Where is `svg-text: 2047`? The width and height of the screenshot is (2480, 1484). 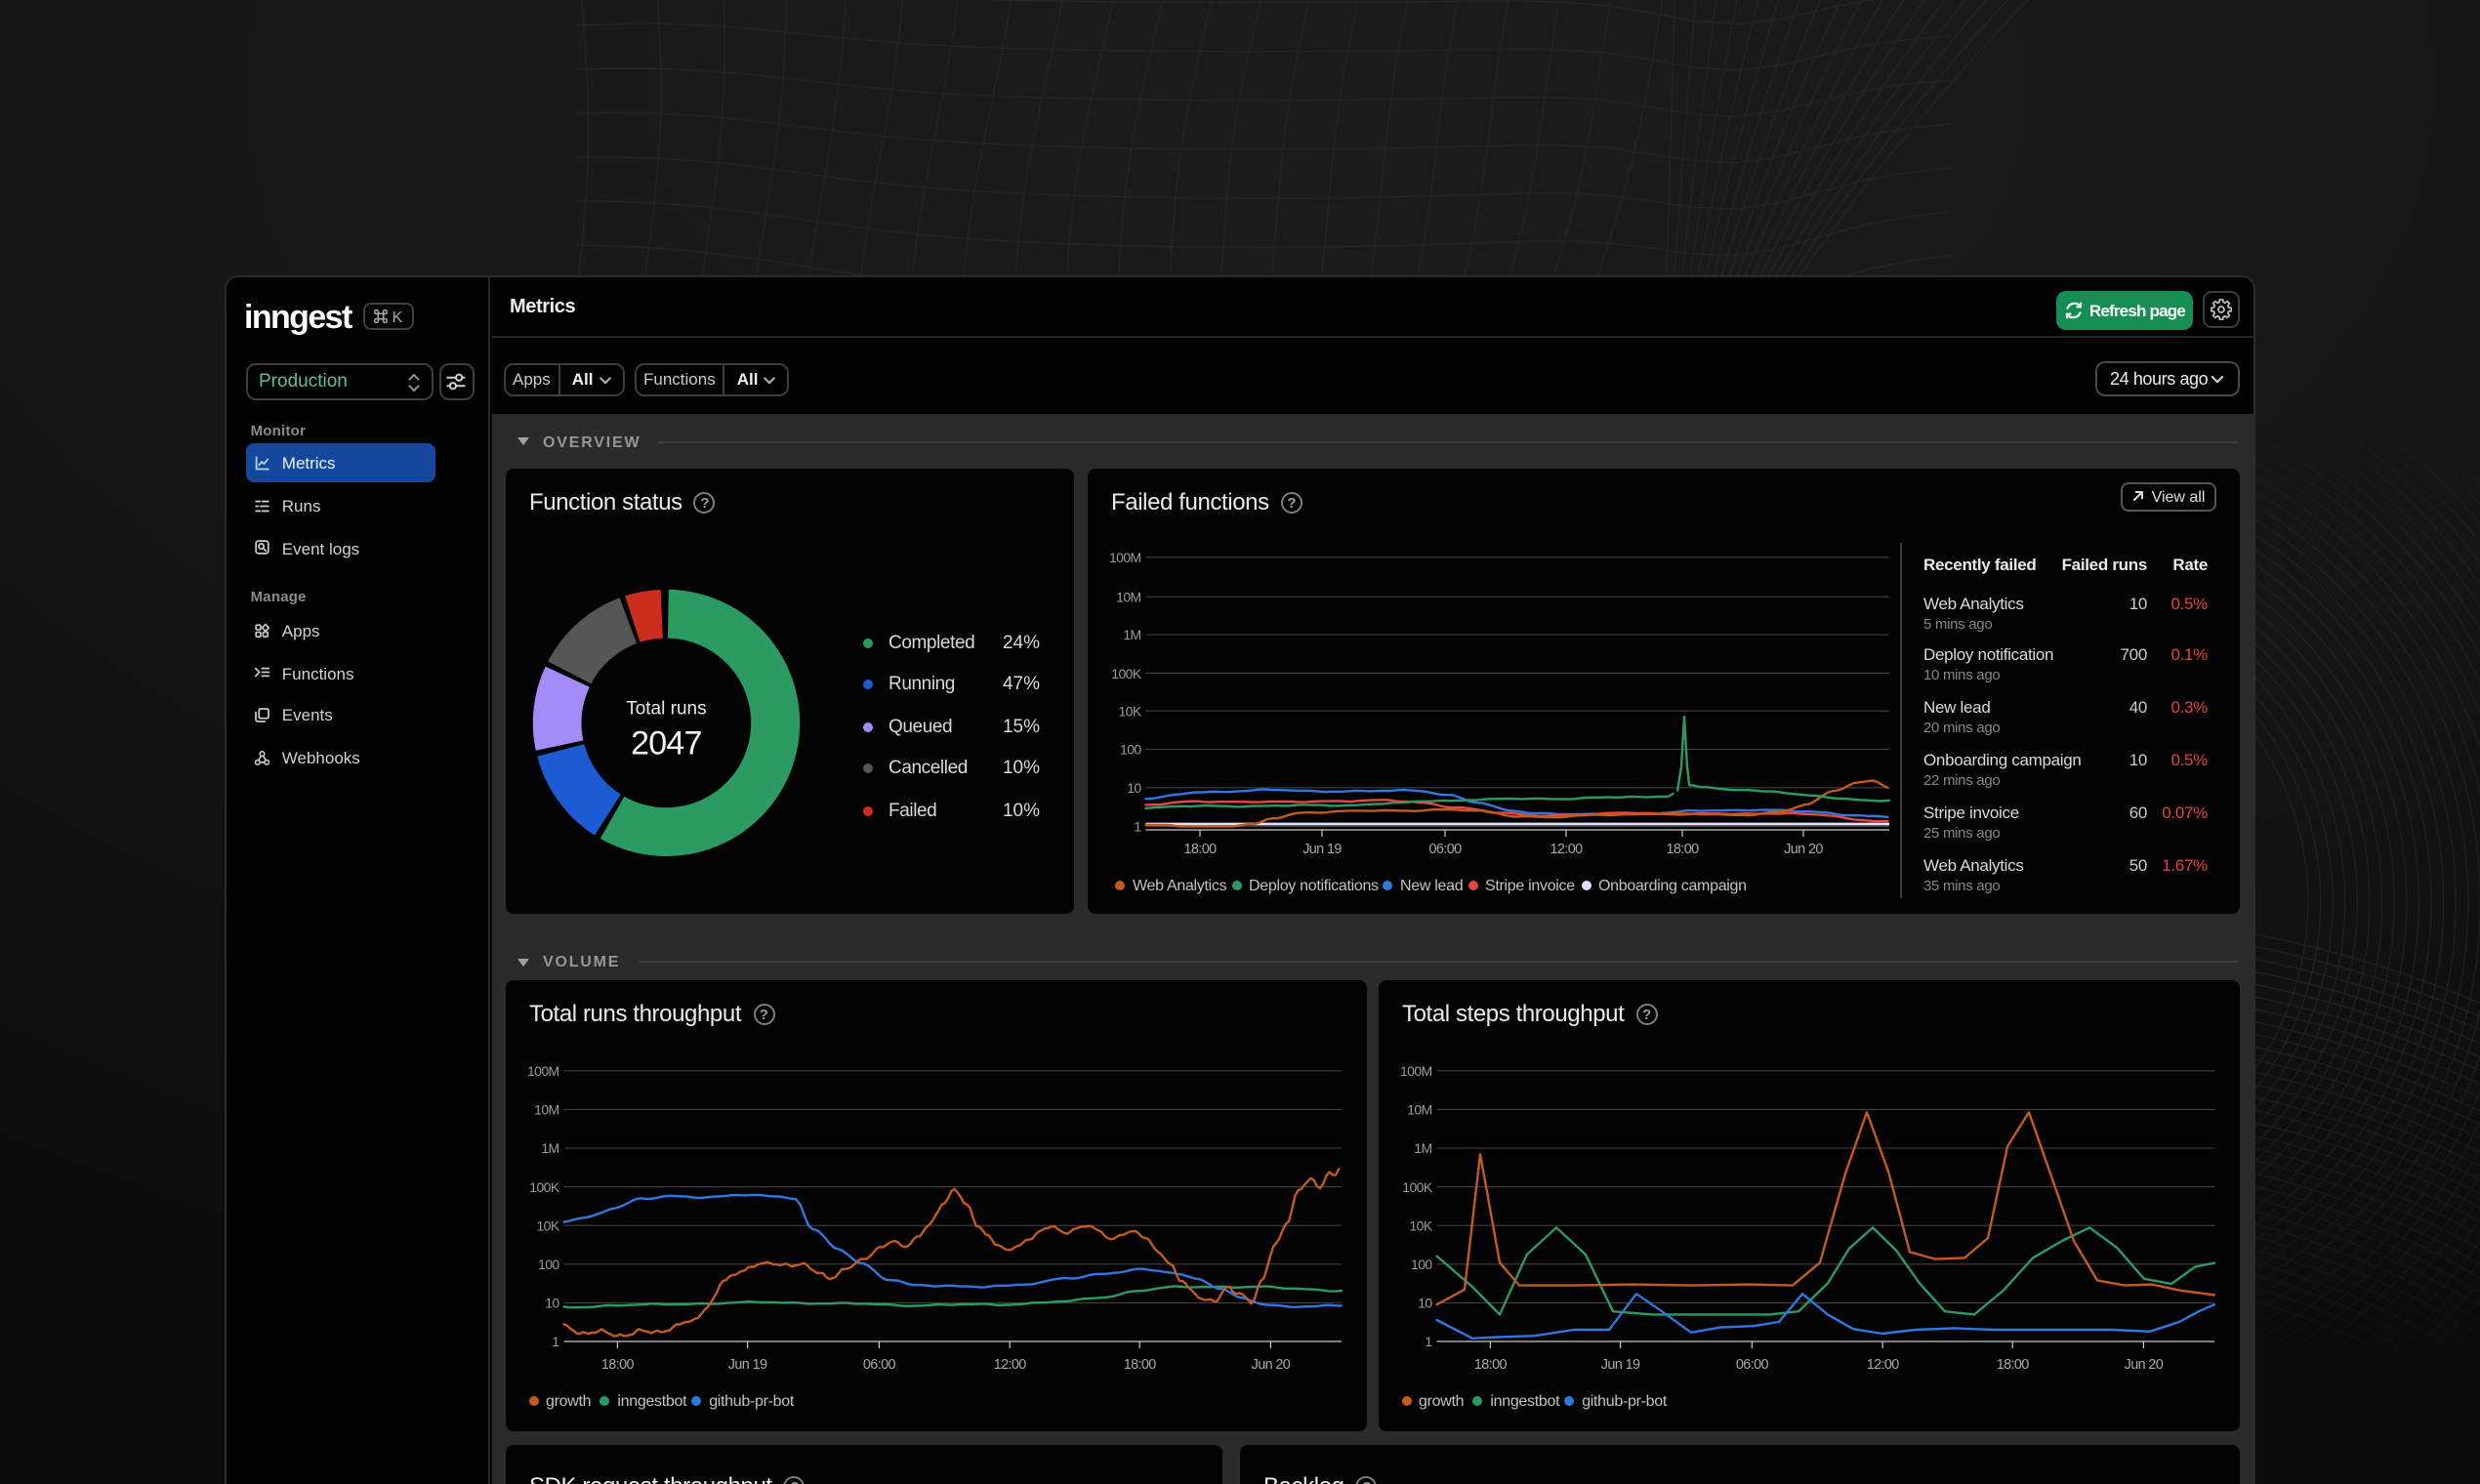
svg-text: 2047 is located at coordinates (666, 743).